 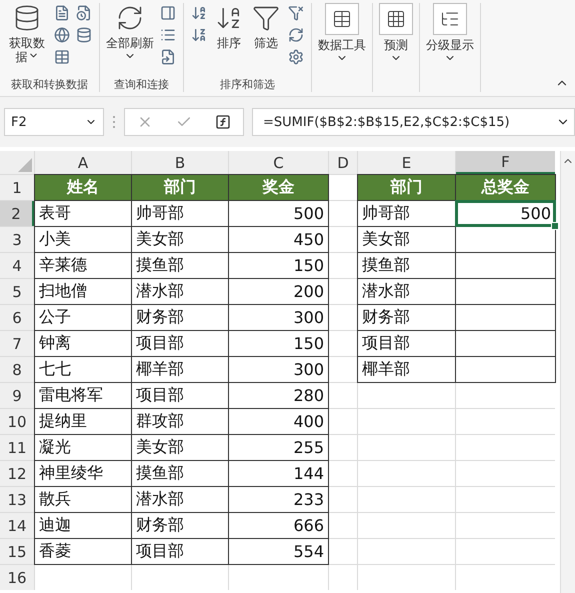 What do you see at coordinates (278, 162) in the screenshot?
I see `column-header: C` at bounding box center [278, 162].